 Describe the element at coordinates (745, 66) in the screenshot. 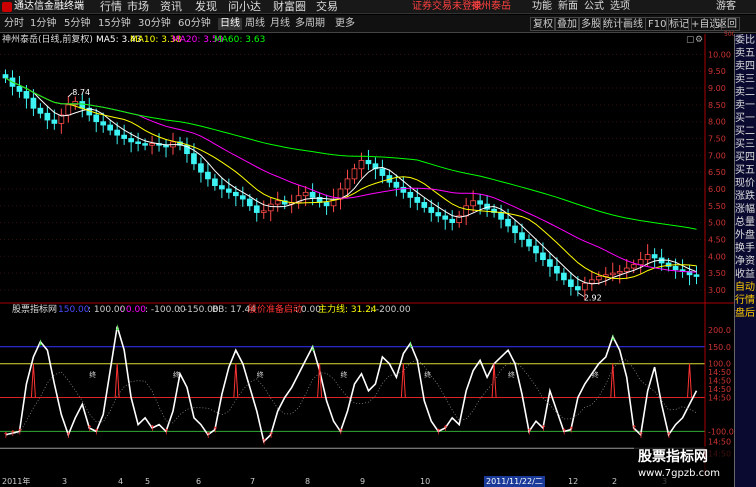

I see `sidebar-field-label: 卖四` at that location.